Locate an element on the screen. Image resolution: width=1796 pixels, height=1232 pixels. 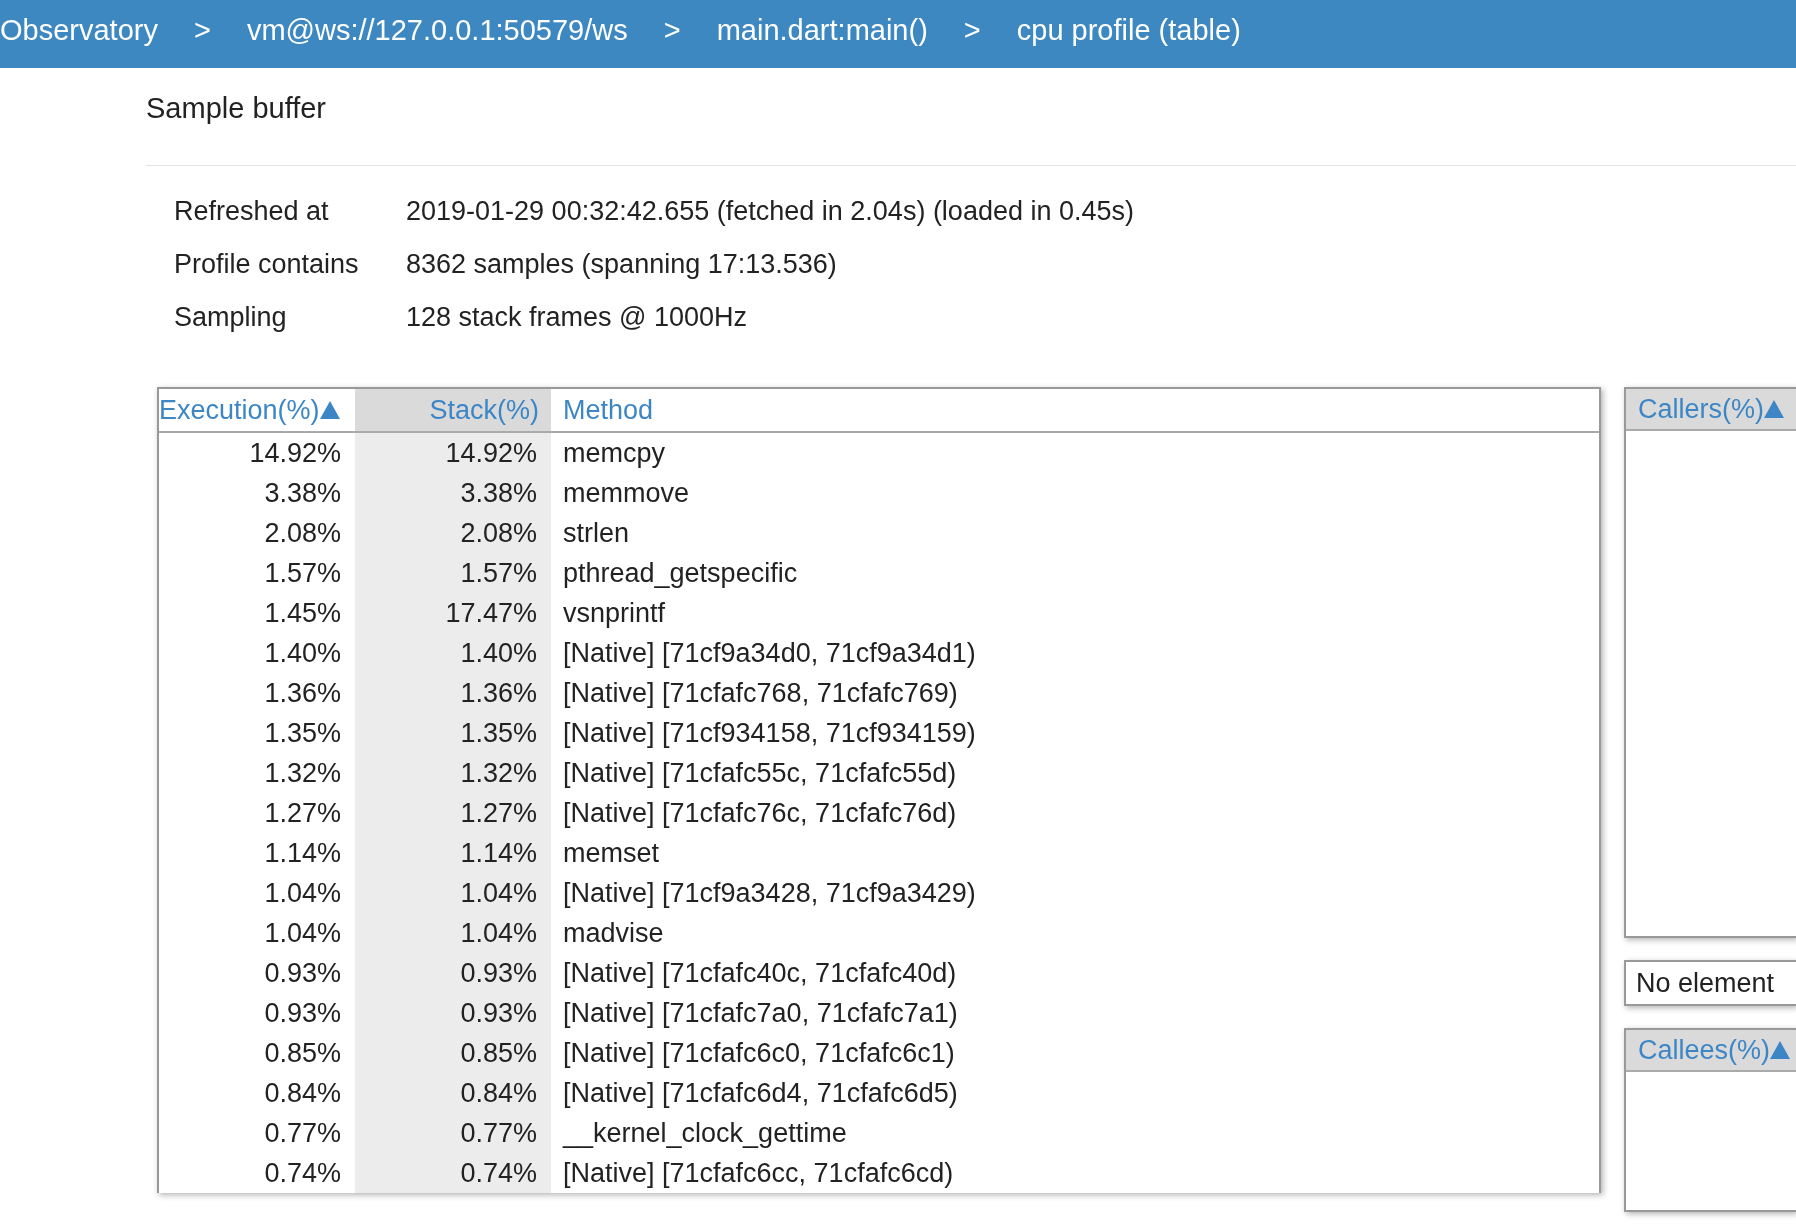
info-value: 128 stack frames @ 1000Hz is located at coordinates (577, 317).